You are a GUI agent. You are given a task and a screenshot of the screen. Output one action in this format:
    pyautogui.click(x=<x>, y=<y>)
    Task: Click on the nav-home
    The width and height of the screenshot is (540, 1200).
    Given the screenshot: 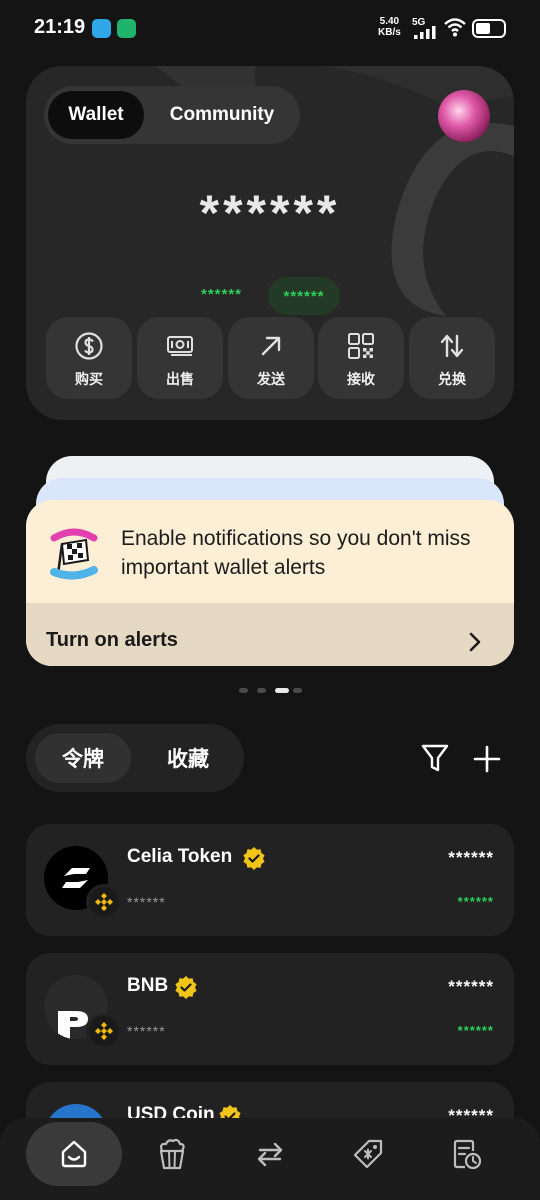 What is the action you would take?
    pyautogui.click(x=74, y=1154)
    